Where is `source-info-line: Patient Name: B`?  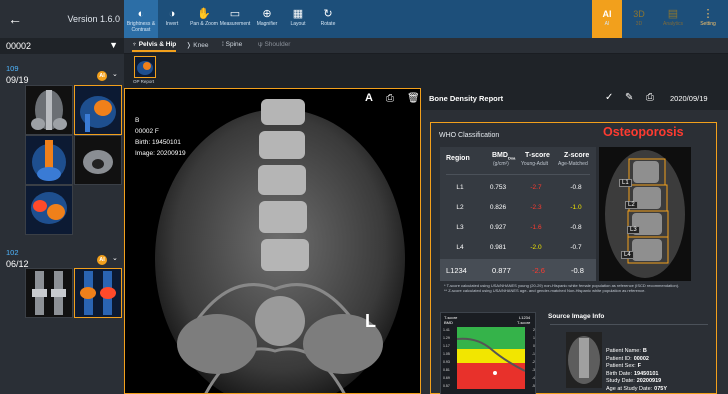
source-info-line: Patient Name: B is located at coordinates (626, 351).